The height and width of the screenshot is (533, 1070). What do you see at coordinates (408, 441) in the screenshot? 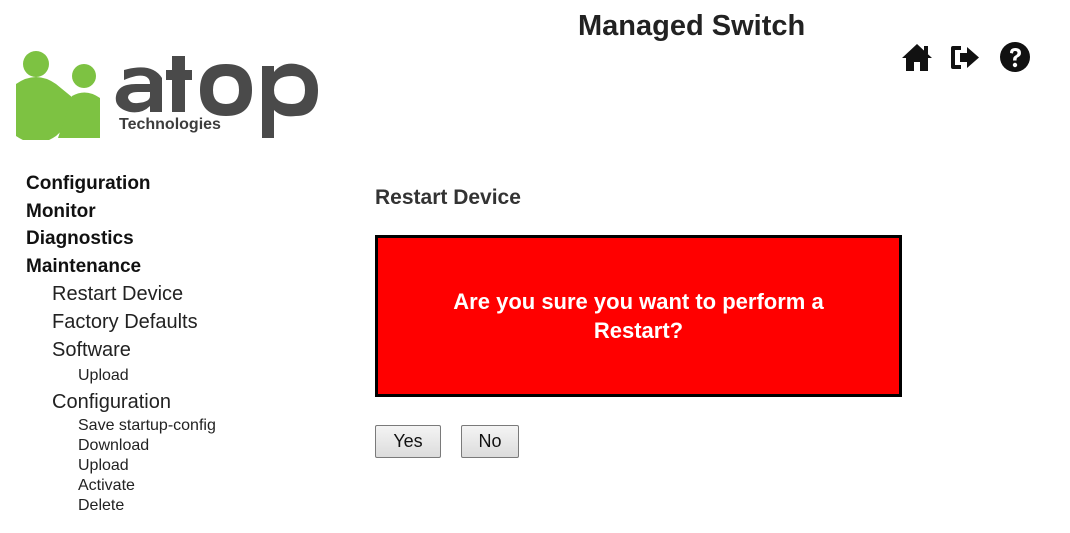
I see `yes-button: Yes` at bounding box center [408, 441].